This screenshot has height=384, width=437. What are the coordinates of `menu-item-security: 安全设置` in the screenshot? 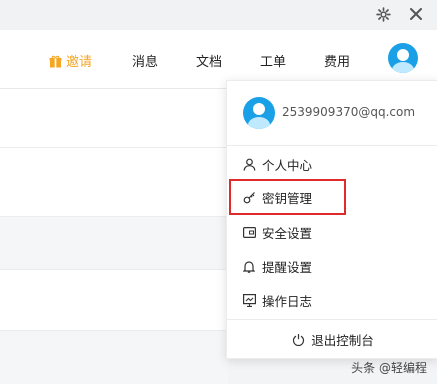 It's located at (332, 232).